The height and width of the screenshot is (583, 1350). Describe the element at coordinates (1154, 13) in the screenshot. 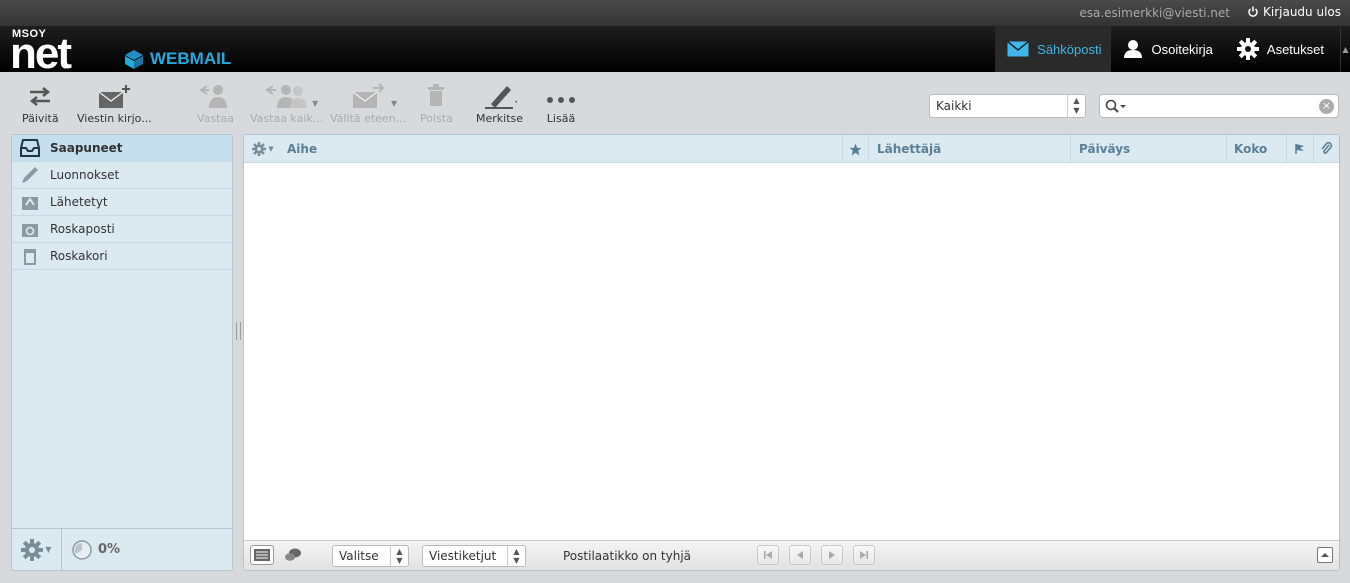

I see `user-email: esa.esimerkki@viesti.net` at that location.